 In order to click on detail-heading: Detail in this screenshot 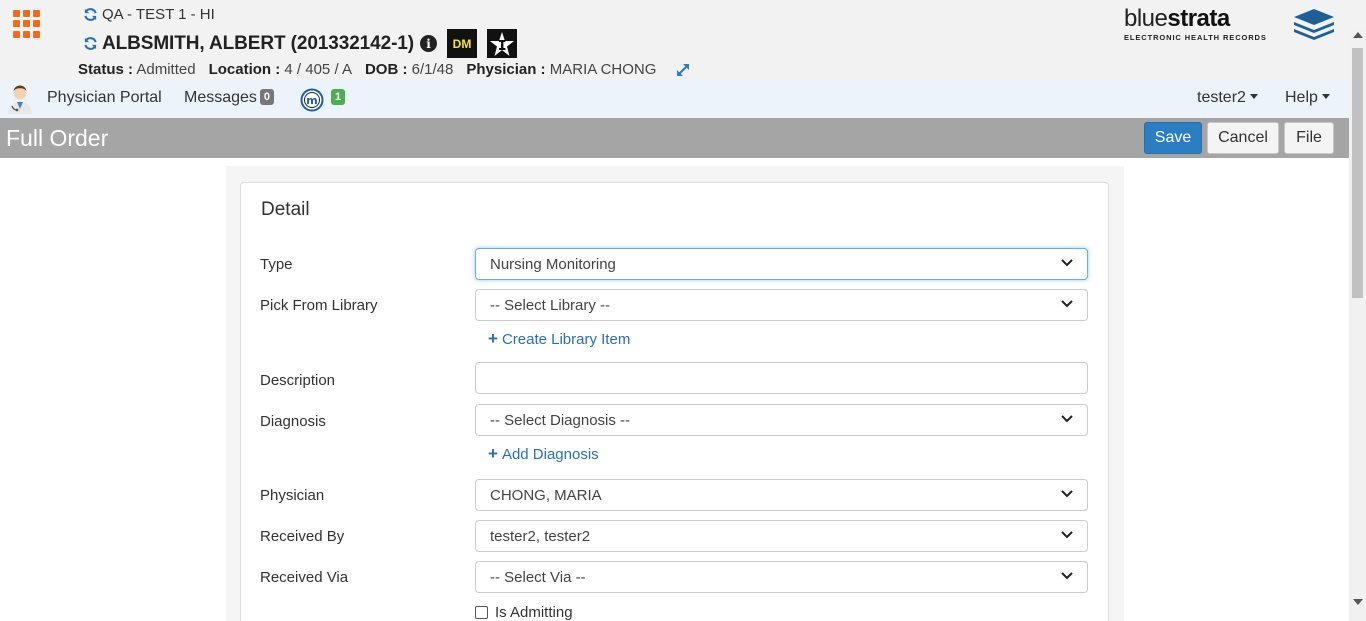, I will do `click(285, 209)`.